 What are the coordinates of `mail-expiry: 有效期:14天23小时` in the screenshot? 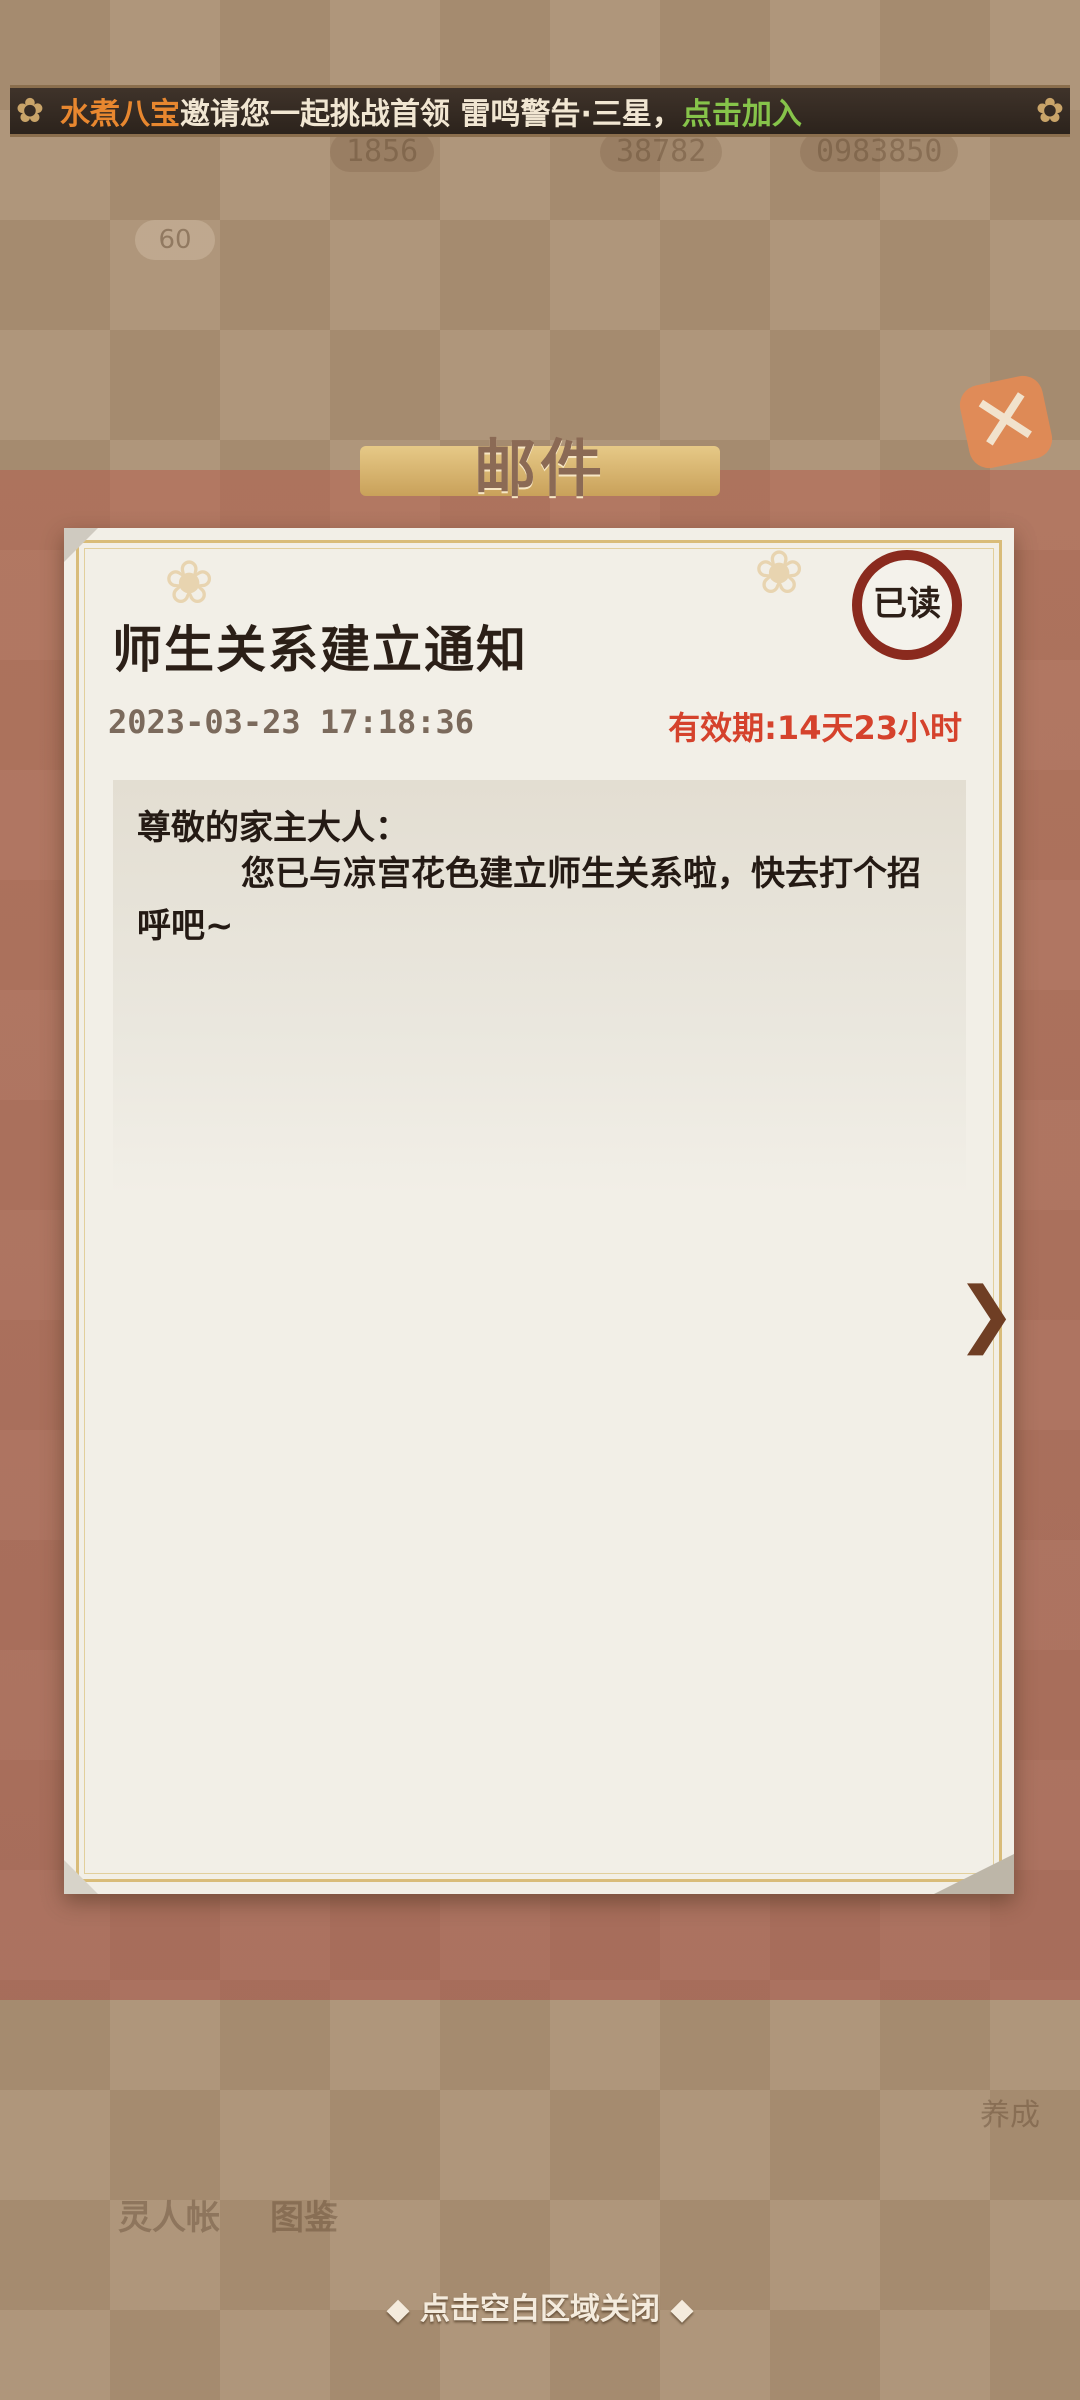 It's located at (815, 728).